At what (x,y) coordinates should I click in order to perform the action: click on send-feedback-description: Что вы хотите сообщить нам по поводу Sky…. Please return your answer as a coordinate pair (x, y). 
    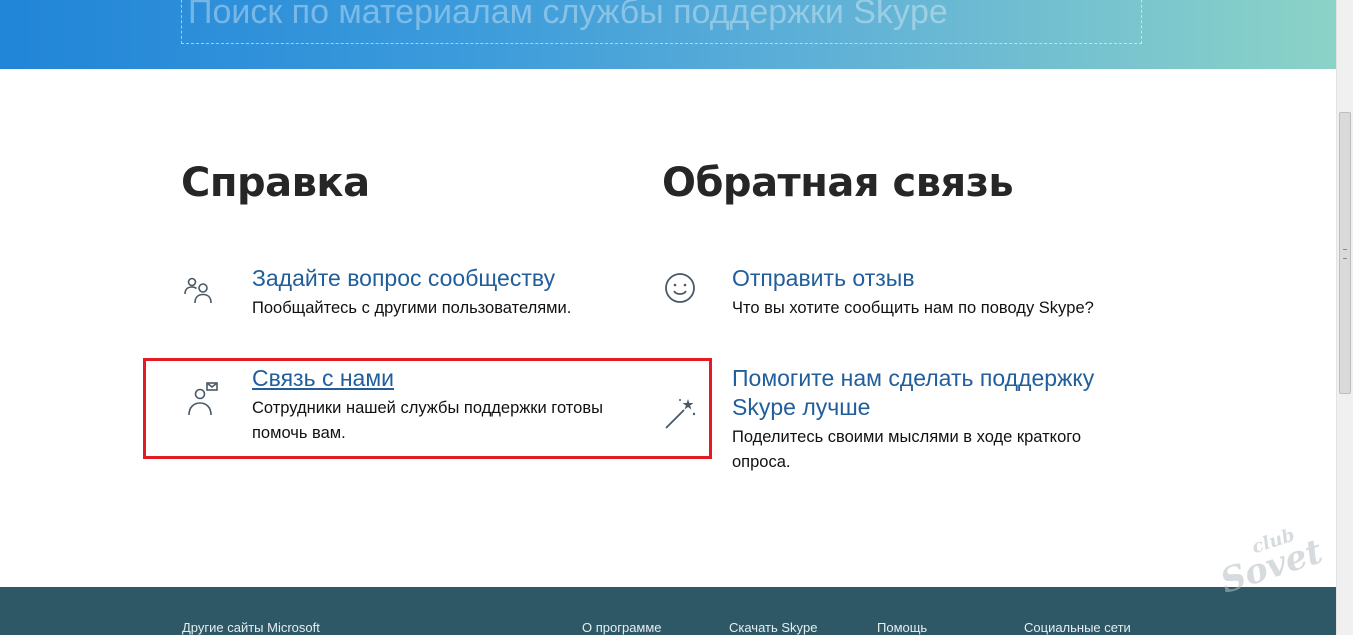
    Looking at the image, I should click on (913, 308).